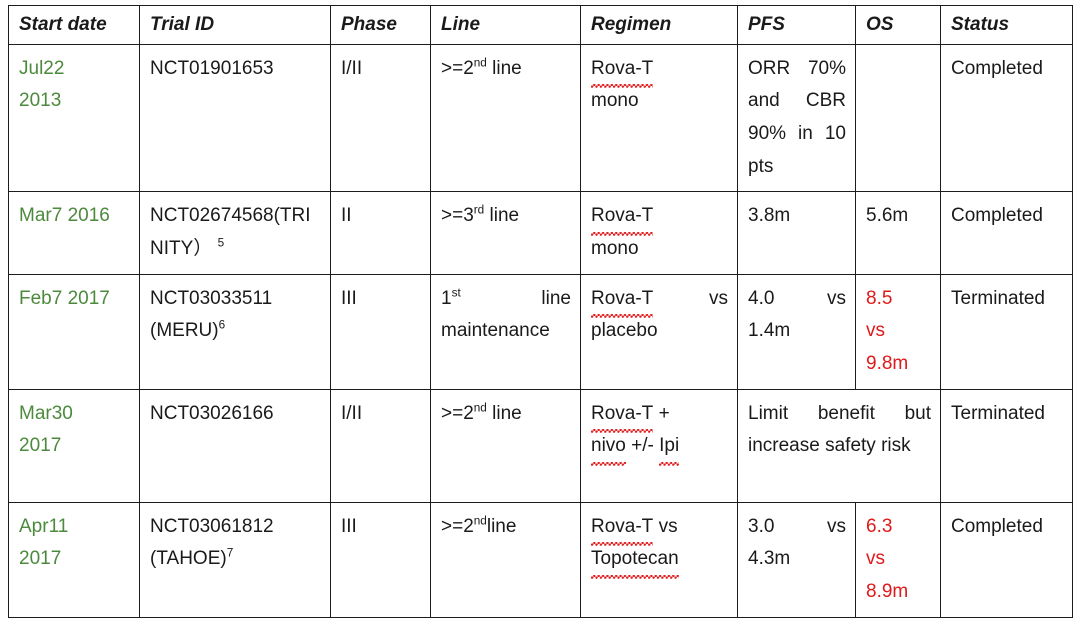 The height and width of the screenshot is (618, 1080). What do you see at coordinates (669, 448) in the screenshot?
I see `regimen-drug-name-3: Ipi` at bounding box center [669, 448].